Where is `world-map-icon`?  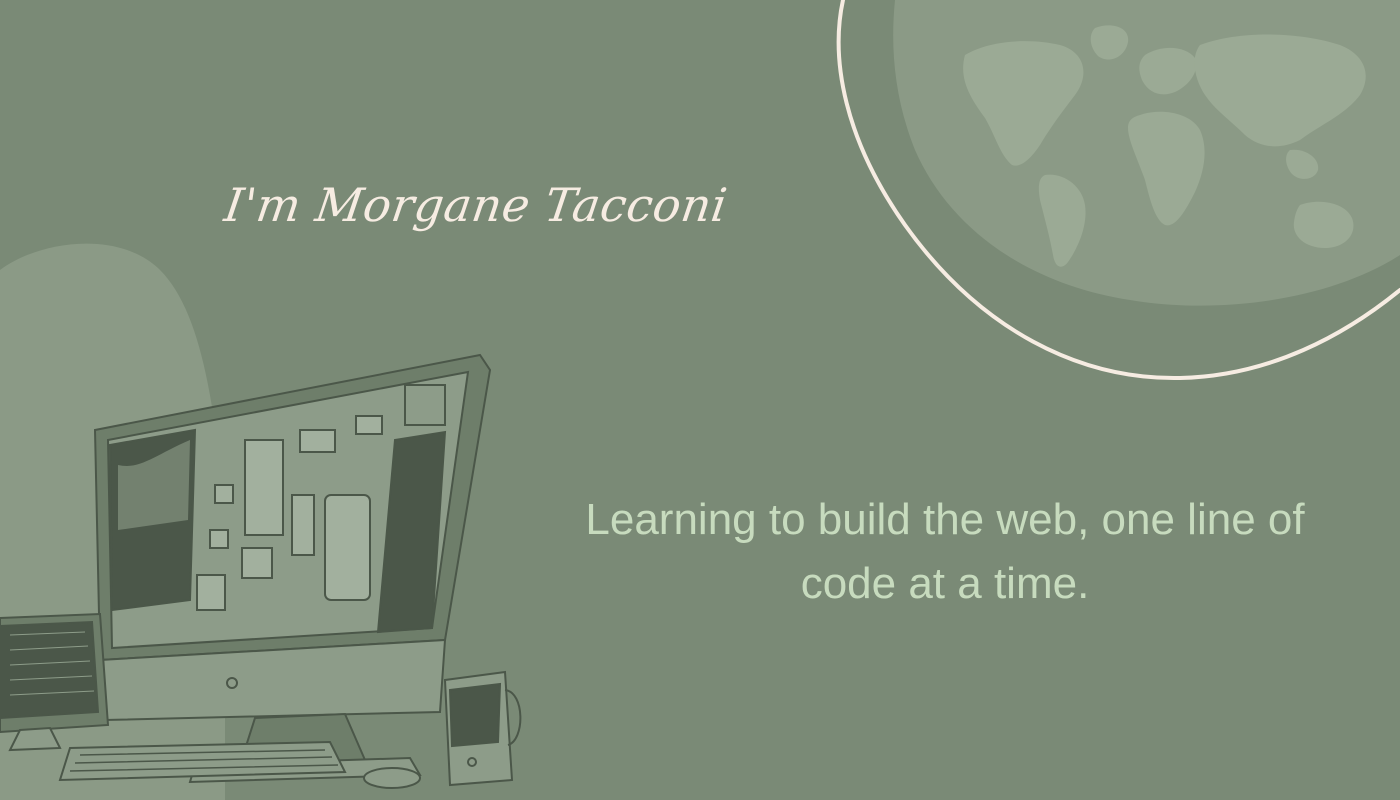
world-map-icon is located at coordinates (1146, 153).